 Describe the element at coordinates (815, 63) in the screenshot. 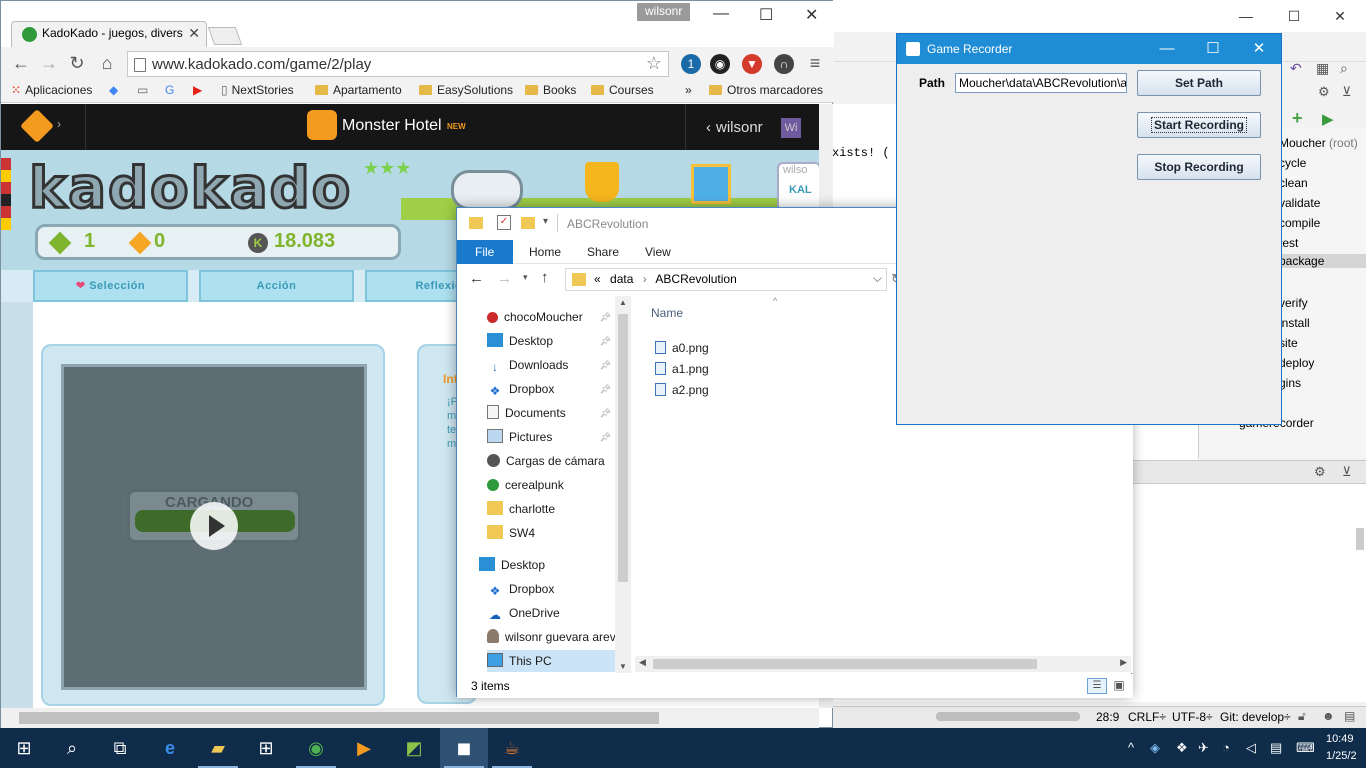

I see `menu-icon: ≡` at that location.